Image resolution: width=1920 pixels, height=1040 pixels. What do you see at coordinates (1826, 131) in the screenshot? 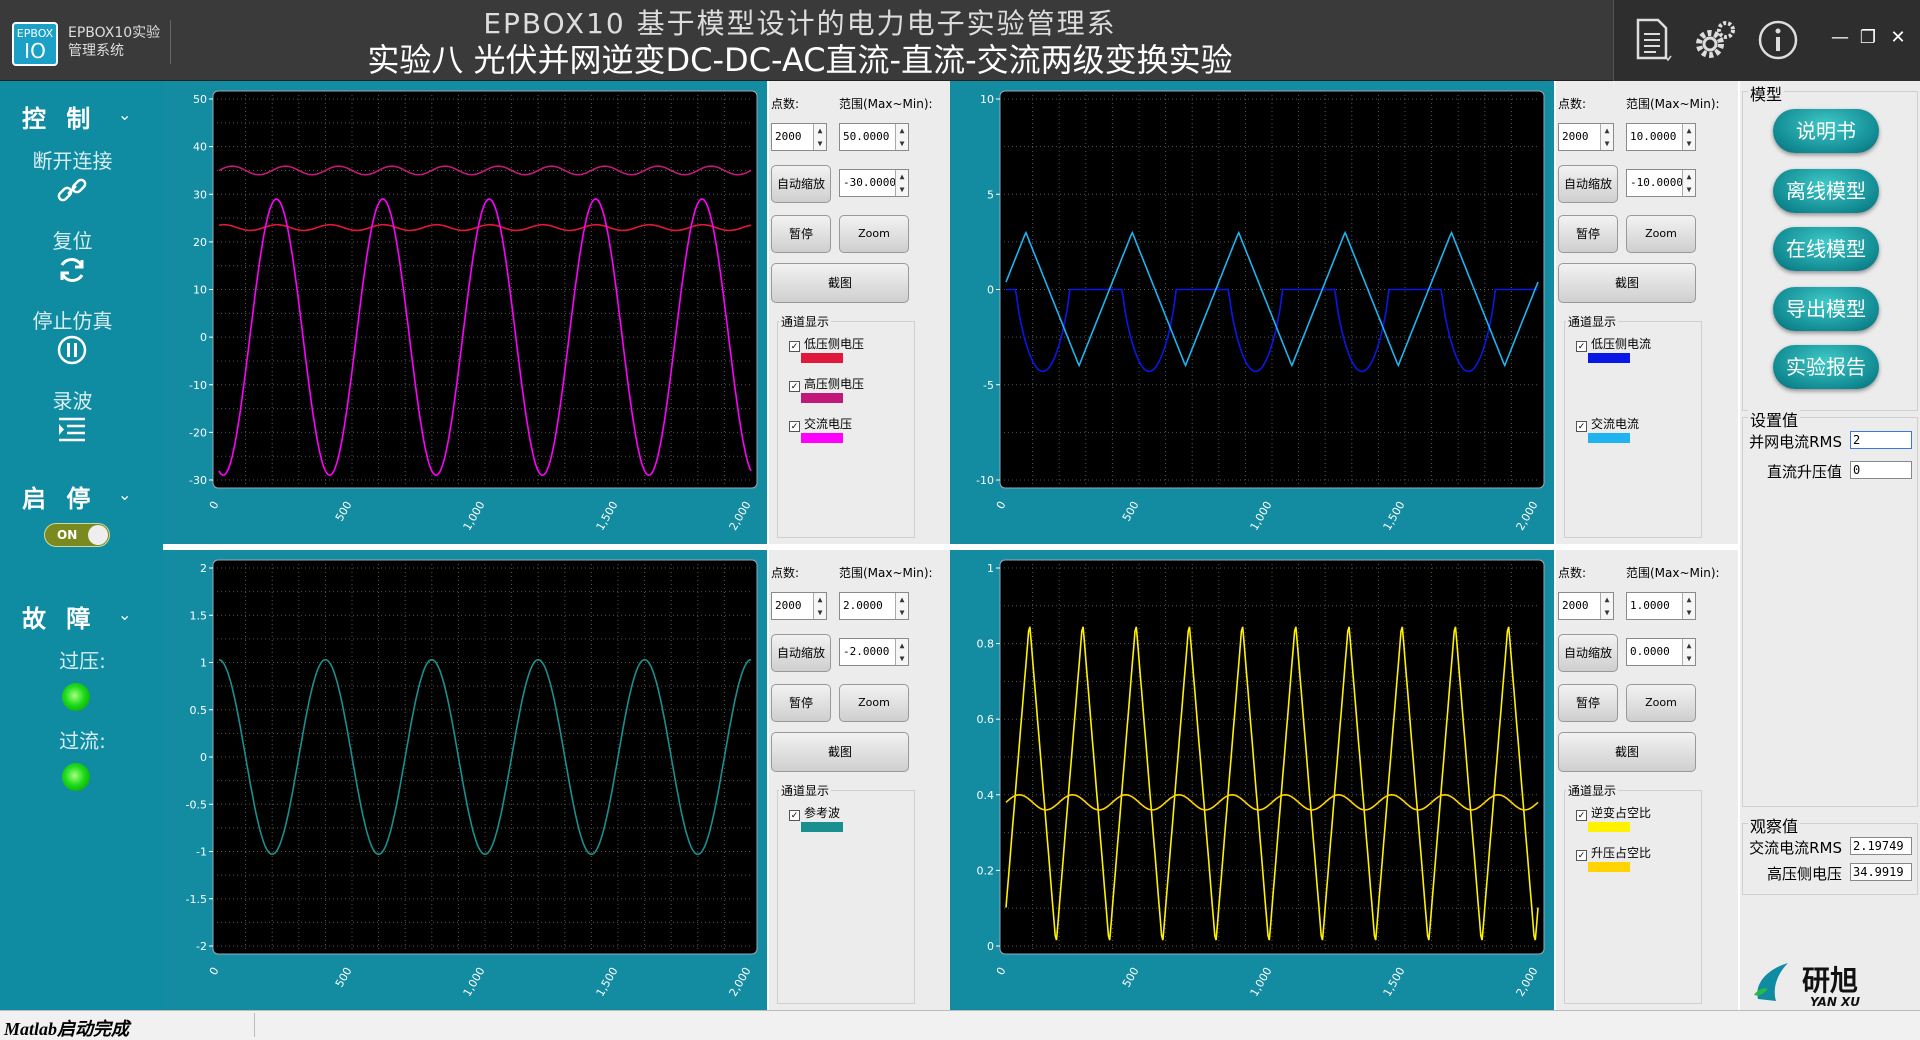
I see `manual-button: 说明书` at bounding box center [1826, 131].